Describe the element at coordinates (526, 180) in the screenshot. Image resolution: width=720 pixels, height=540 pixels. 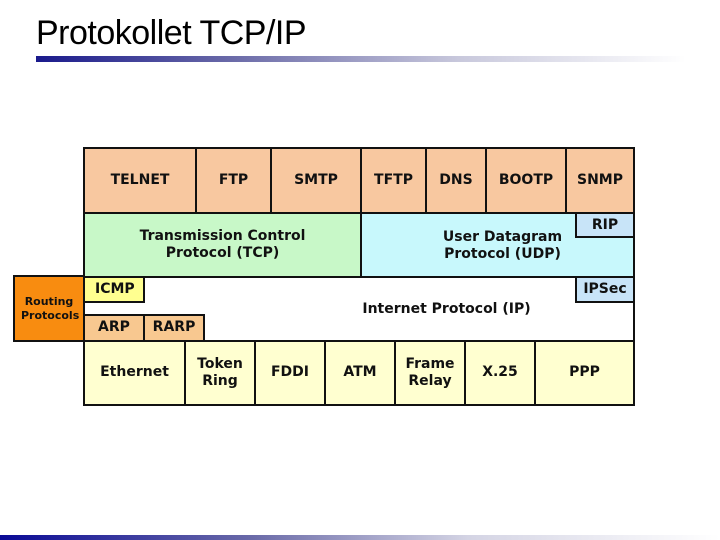
I see `app-bootp: BOOTP` at that location.